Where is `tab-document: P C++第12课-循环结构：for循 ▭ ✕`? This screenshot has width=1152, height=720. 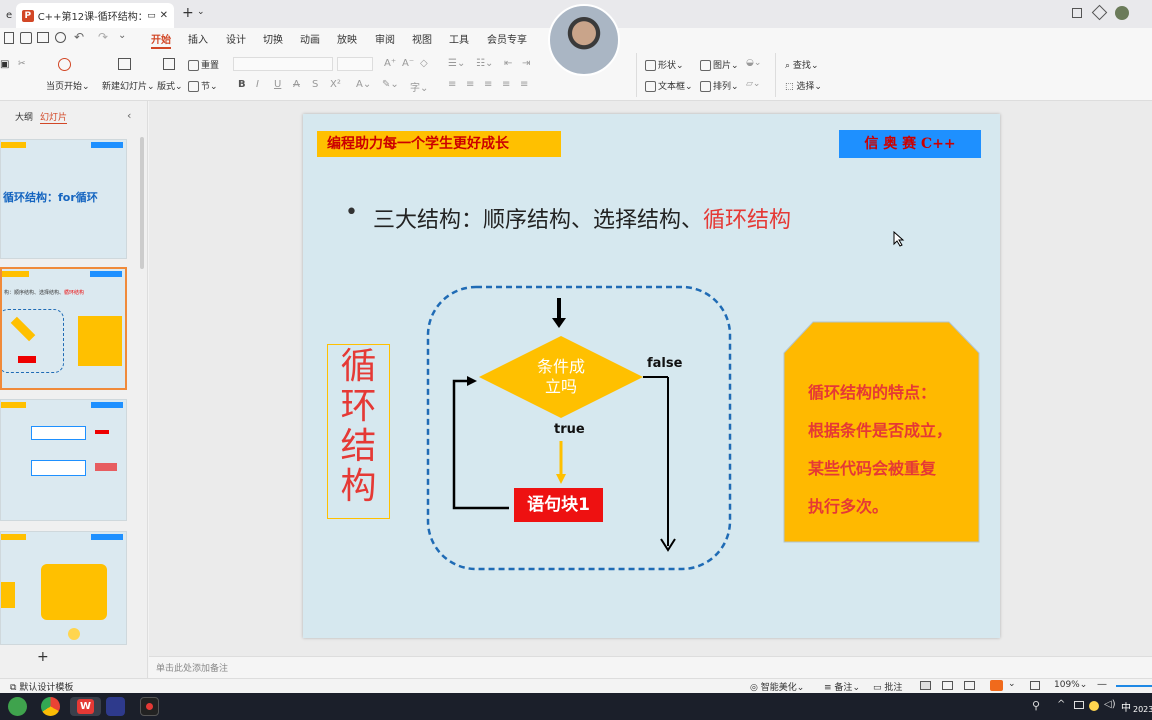 tab-document: P C++第12课-循环结构：for循 ▭ ✕ is located at coordinates (95, 15).